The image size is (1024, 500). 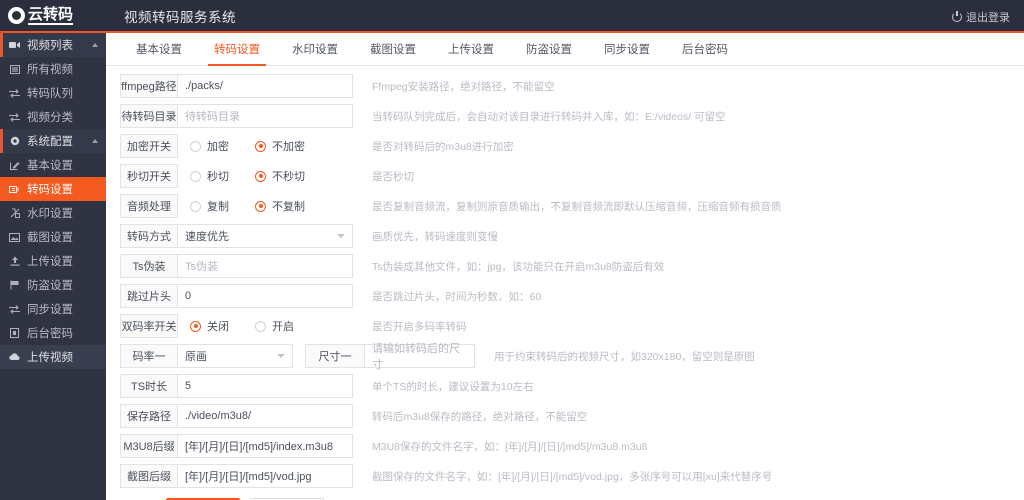 I want to click on page-title: 视频转码服务系统, so click(x=180, y=17).